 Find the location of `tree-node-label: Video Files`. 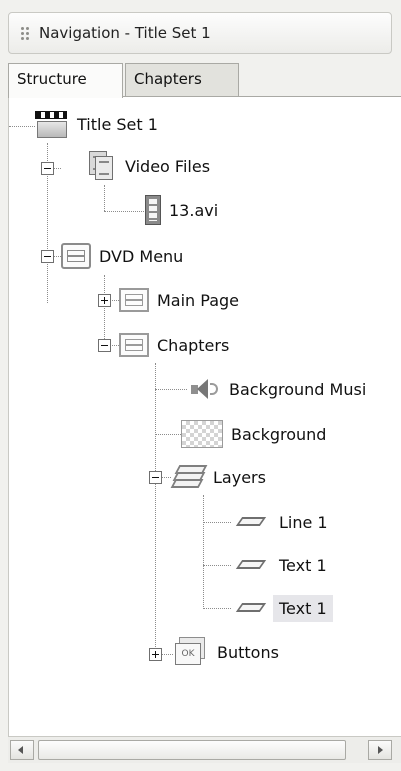

tree-node-label: Video Files is located at coordinates (168, 166).